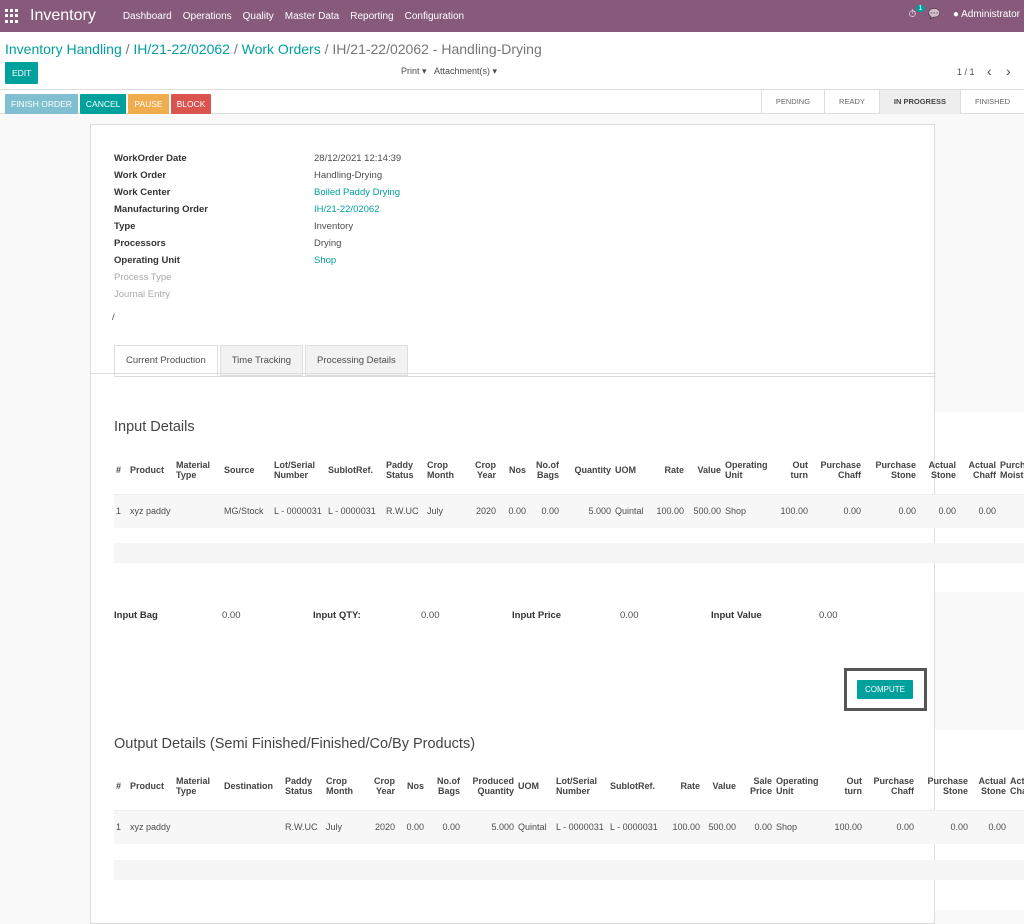 The height and width of the screenshot is (924, 1024). Describe the element at coordinates (489, 786) in the screenshot. I see `column-header: Produced Quantity` at that location.